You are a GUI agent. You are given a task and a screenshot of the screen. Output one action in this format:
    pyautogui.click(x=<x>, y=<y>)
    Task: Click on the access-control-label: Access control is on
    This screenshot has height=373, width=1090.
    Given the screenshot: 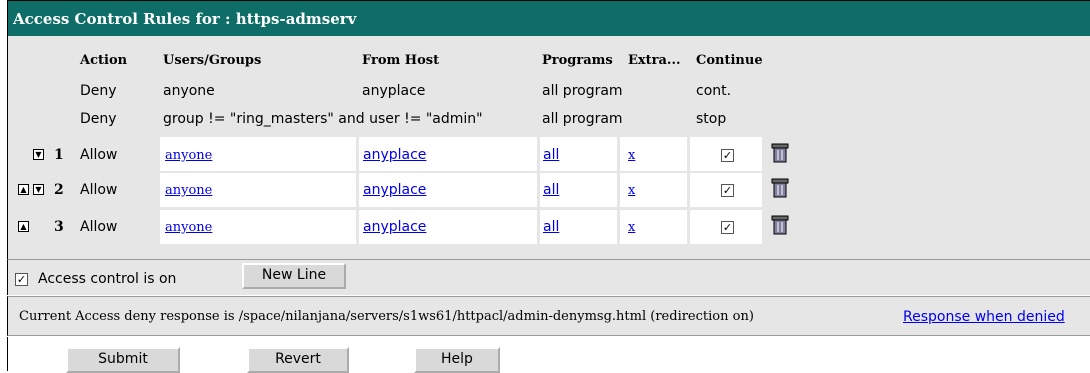 What is the action you would take?
    pyautogui.click(x=107, y=279)
    